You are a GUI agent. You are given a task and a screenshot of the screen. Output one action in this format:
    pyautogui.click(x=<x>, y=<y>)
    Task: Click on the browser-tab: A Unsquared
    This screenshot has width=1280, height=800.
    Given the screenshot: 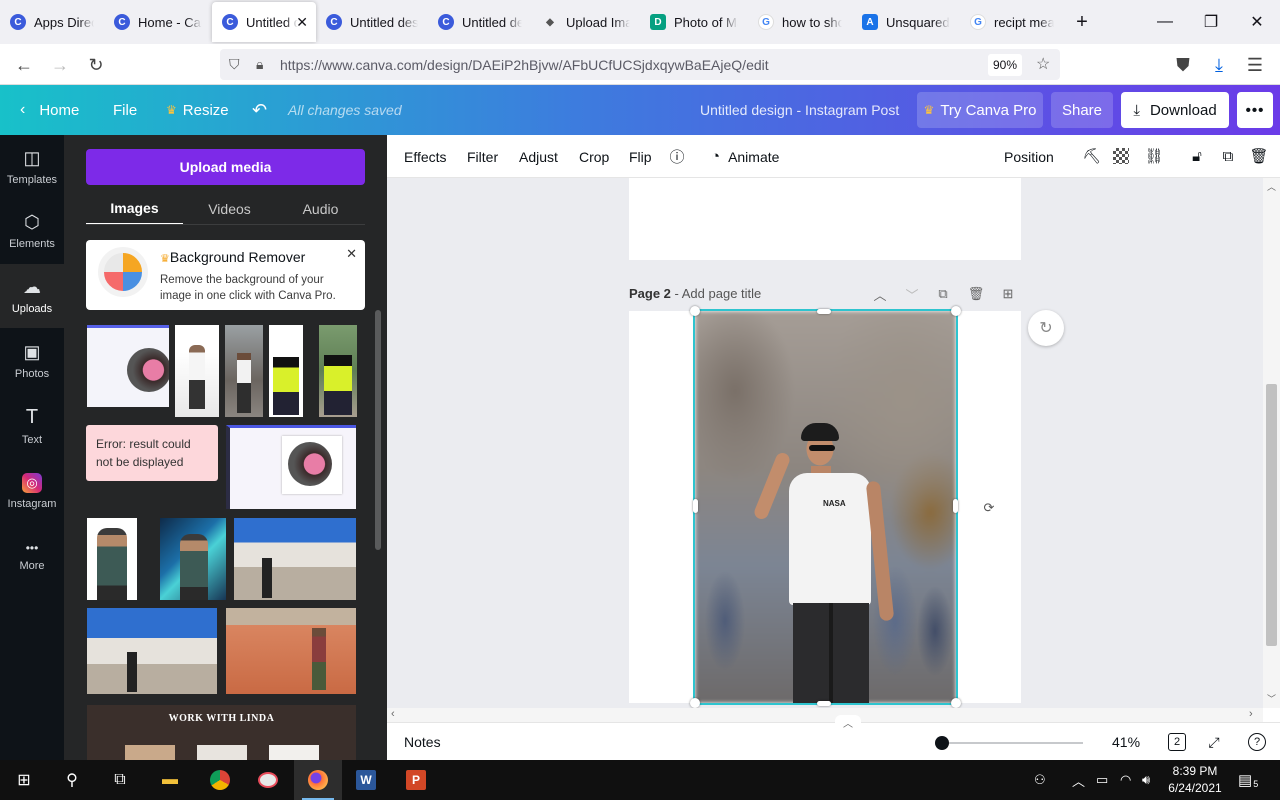 What is the action you would take?
    pyautogui.click(x=906, y=22)
    